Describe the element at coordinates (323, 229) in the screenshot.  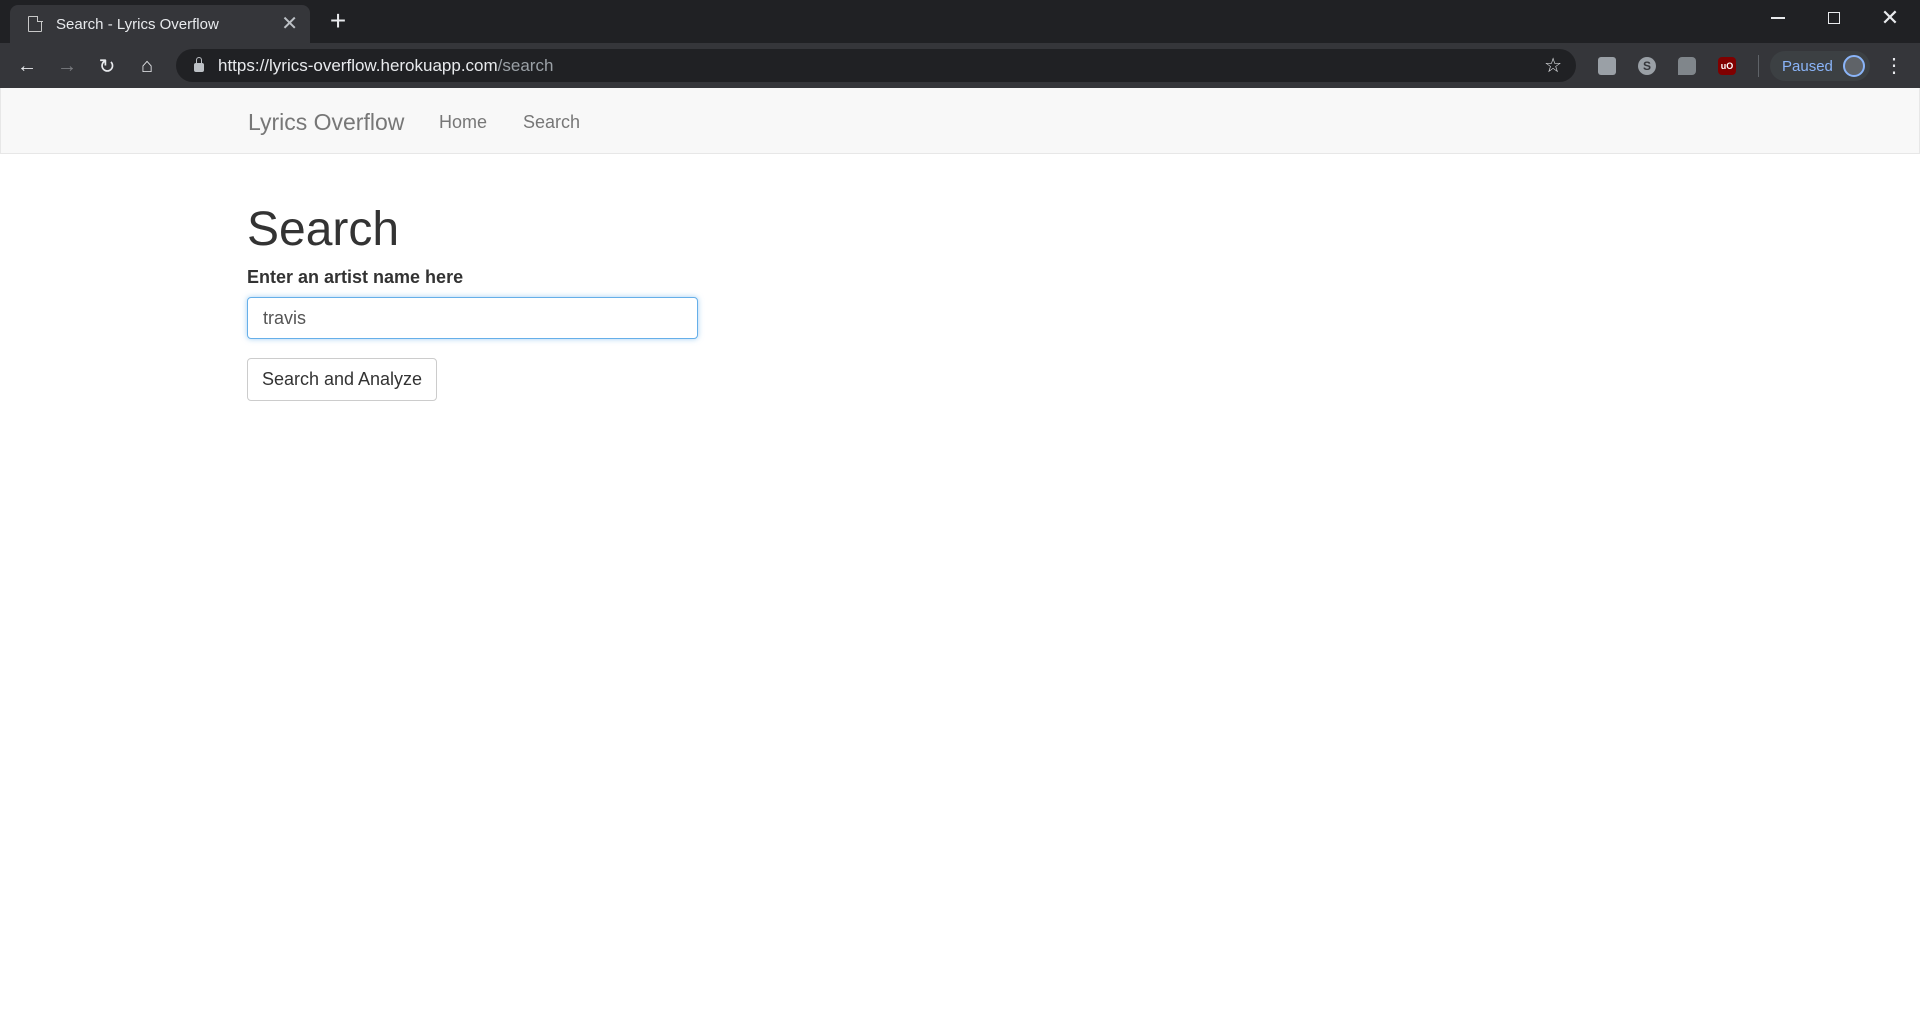
I see `page-title: Search` at that location.